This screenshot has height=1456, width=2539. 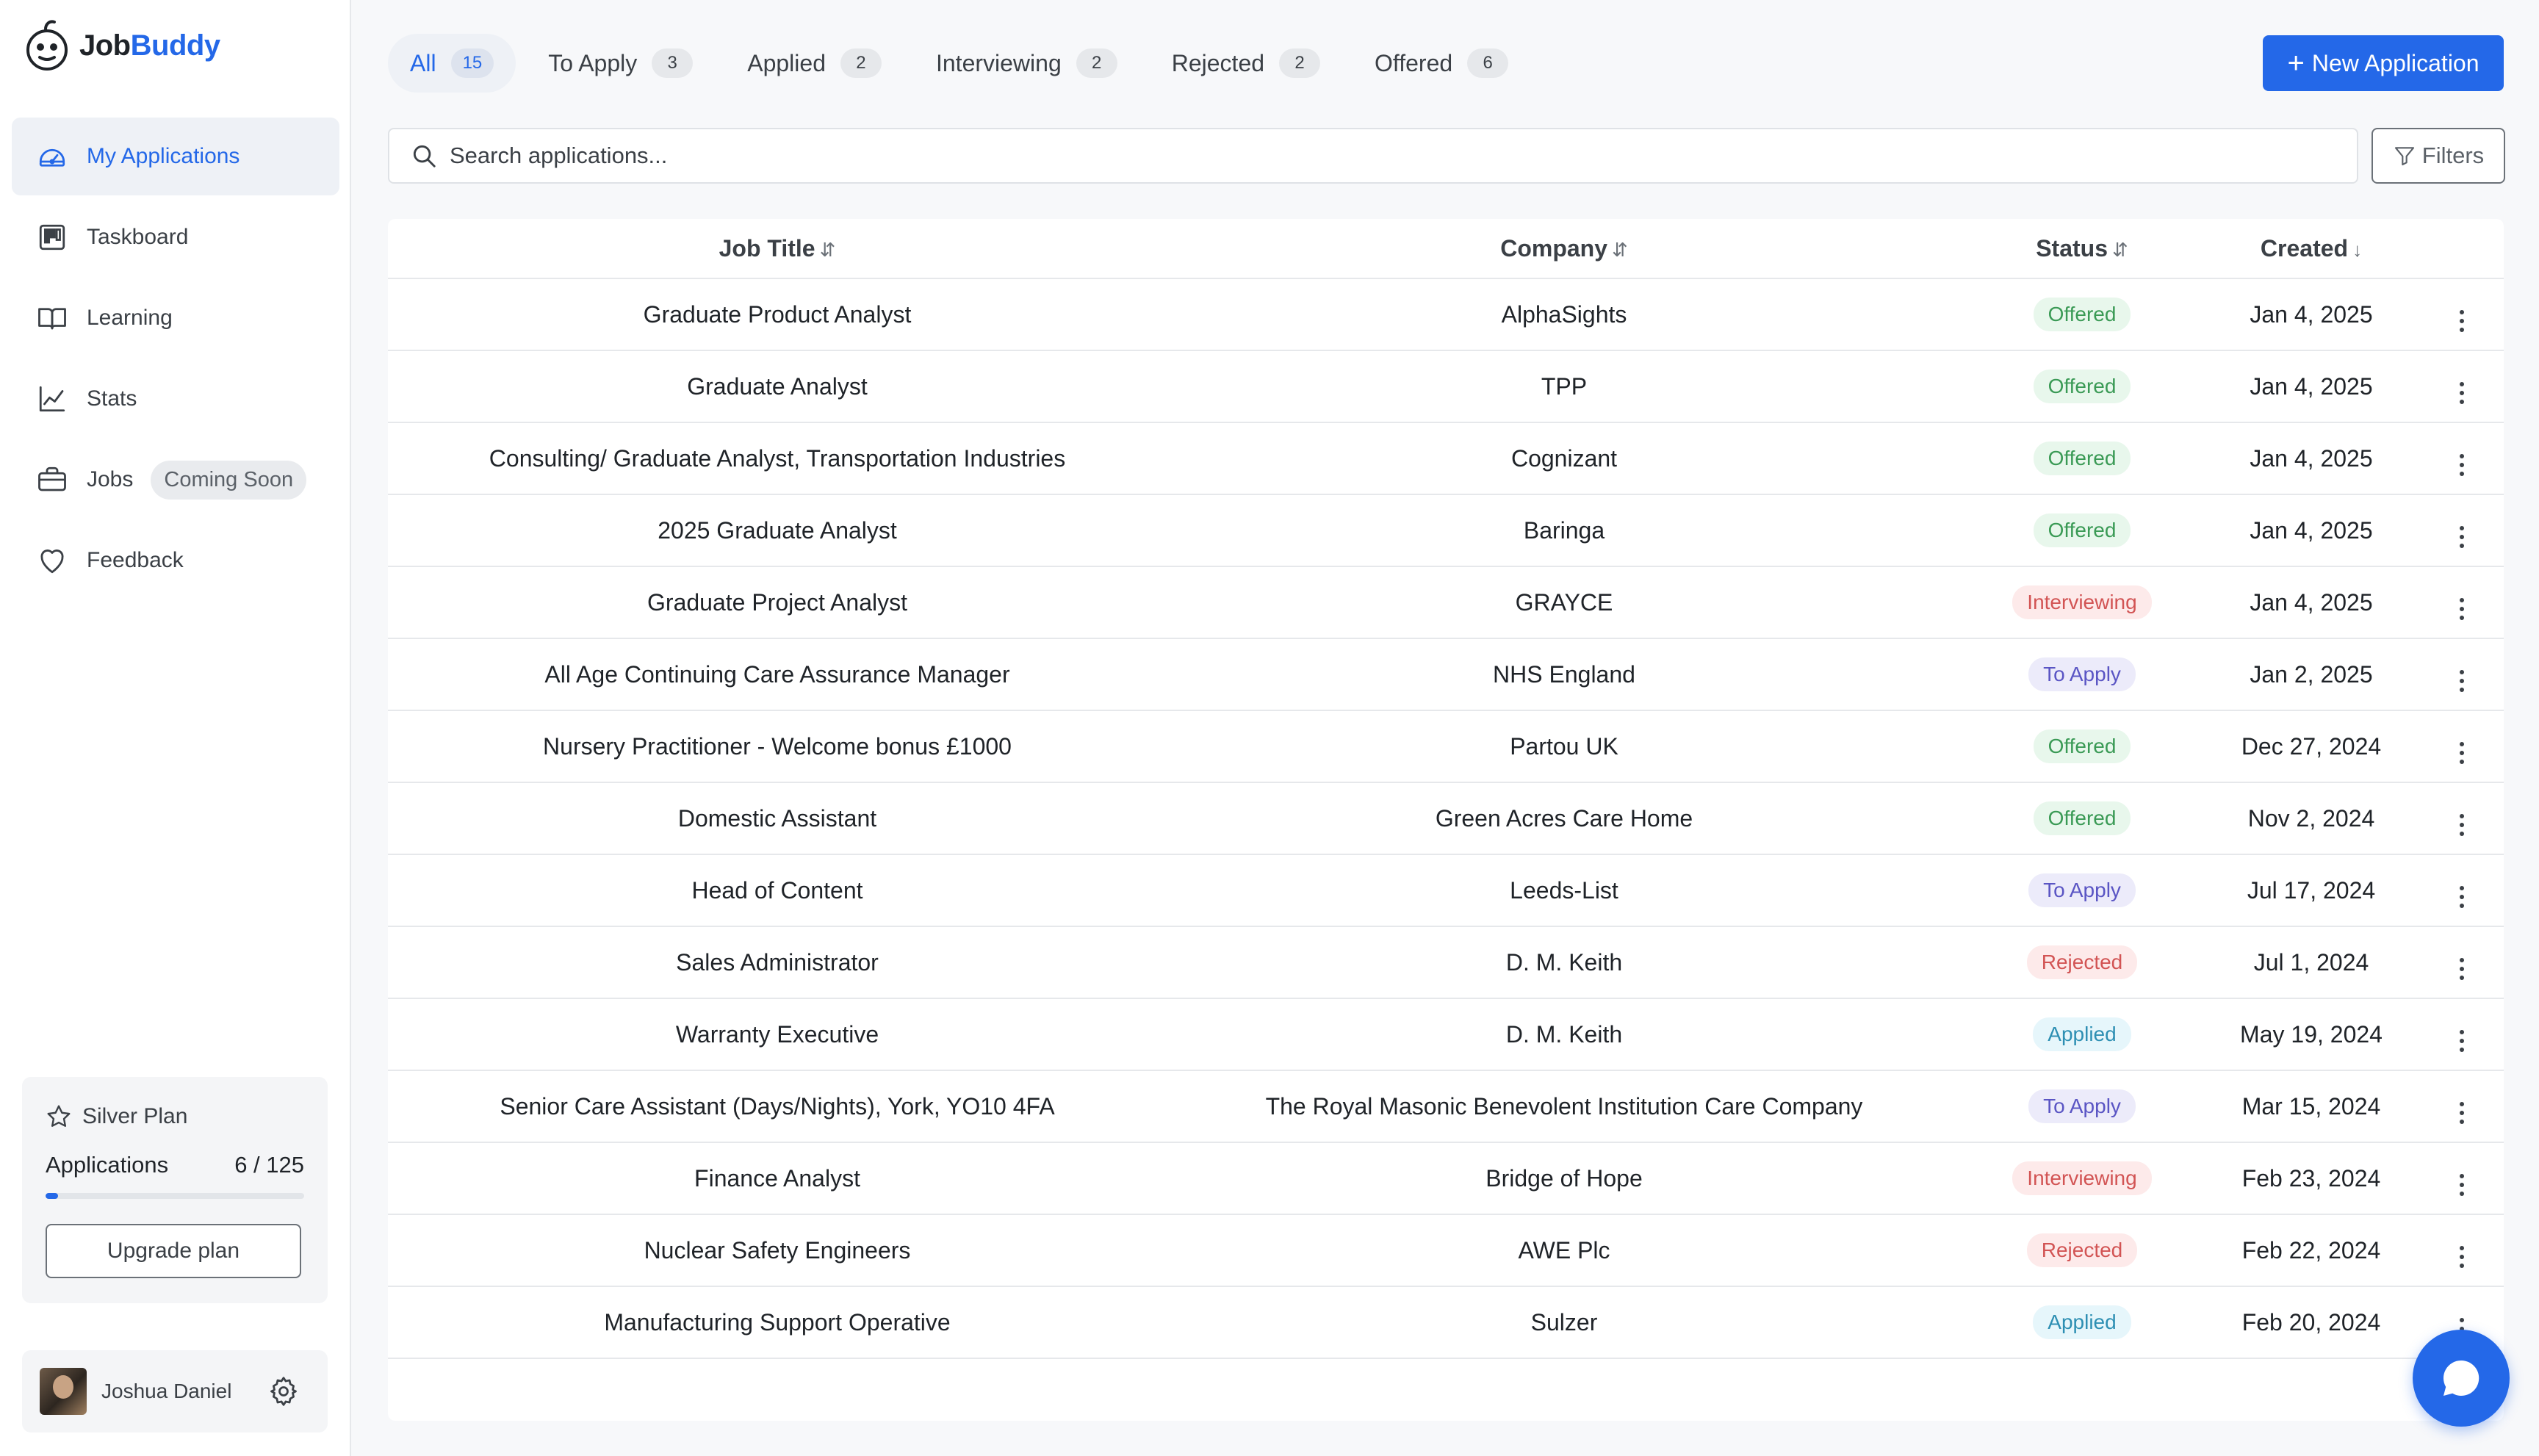 What do you see at coordinates (135, 560) in the screenshot?
I see `sidebar-item-label: Feedback` at bounding box center [135, 560].